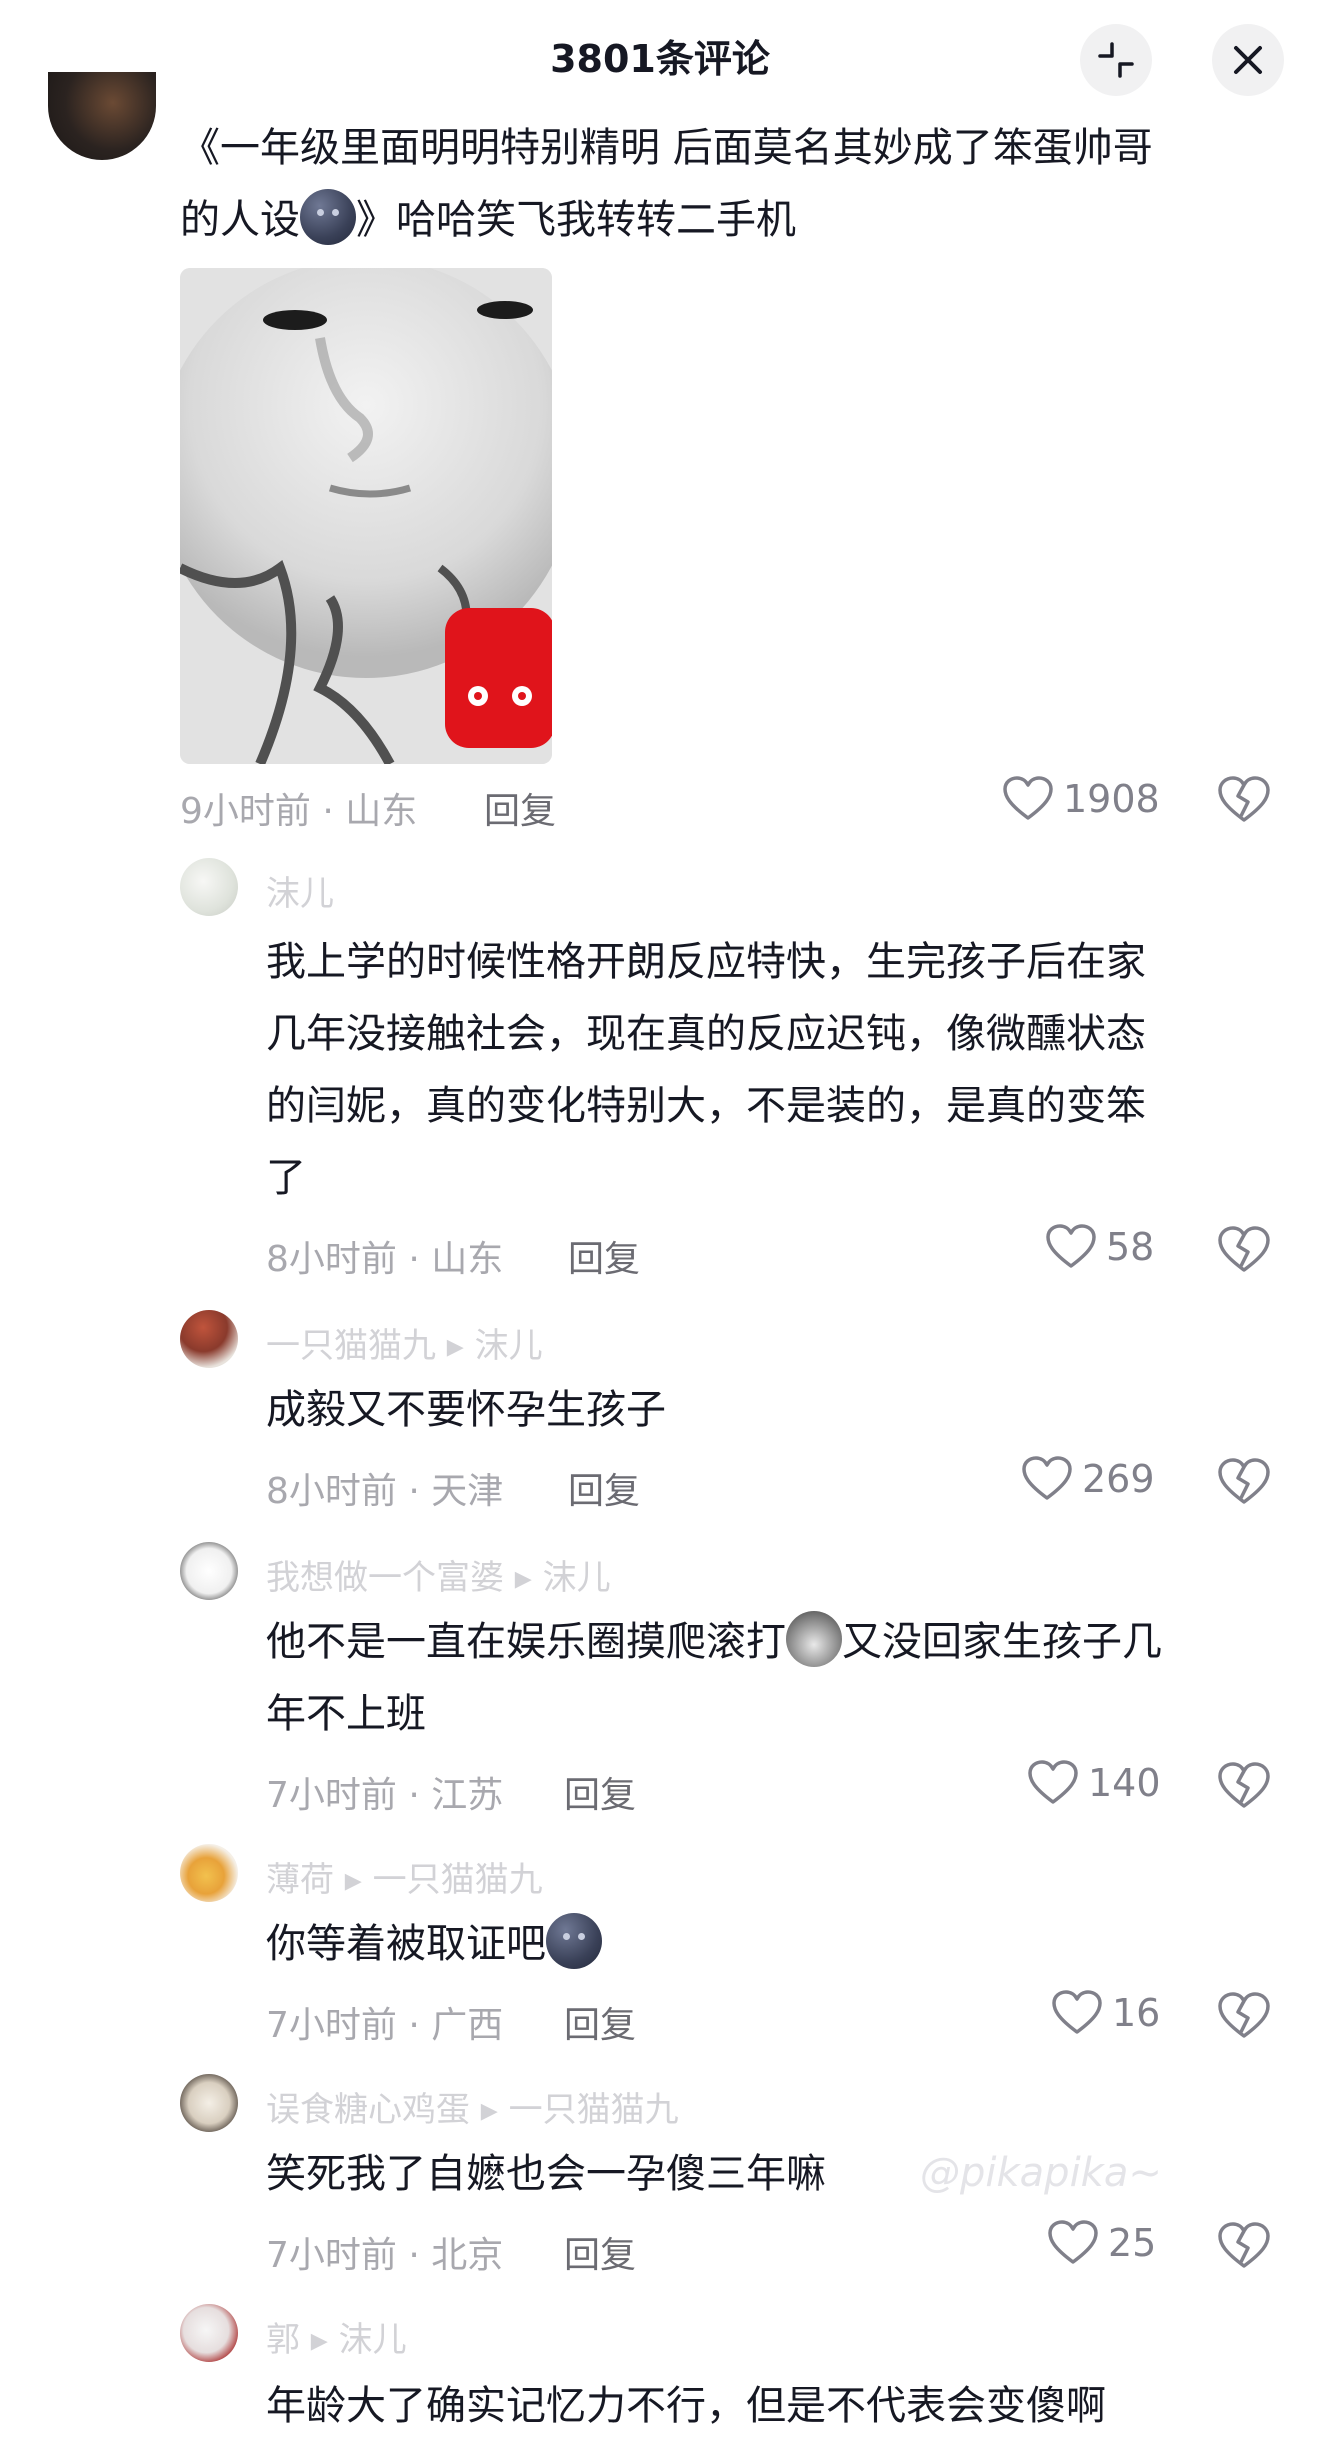 This screenshot has height=2442, width=1320. What do you see at coordinates (1100, 1247) in the screenshot?
I see `like-button: 58` at bounding box center [1100, 1247].